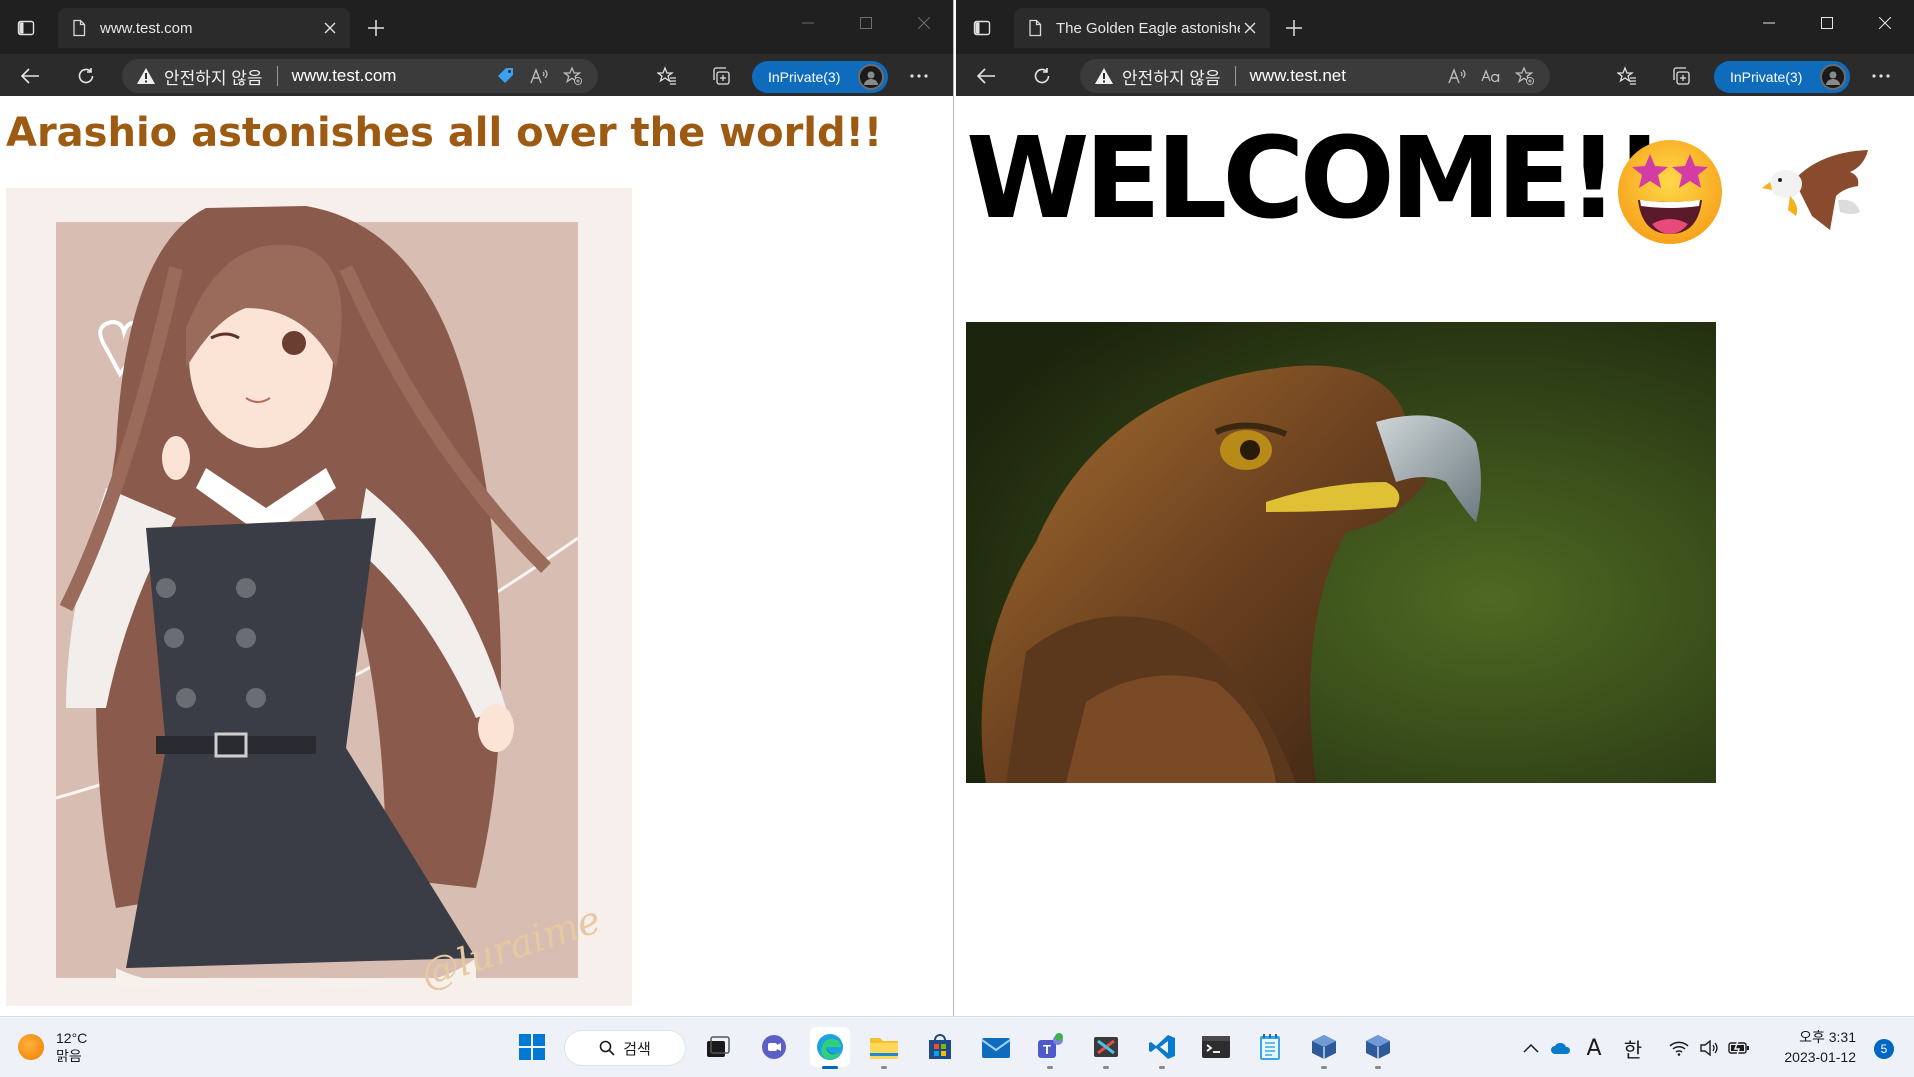 This screenshot has height=1077, width=1914. What do you see at coordinates (204, 28) in the screenshot?
I see `tab-active: www.test.com` at bounding box center [204, 28].